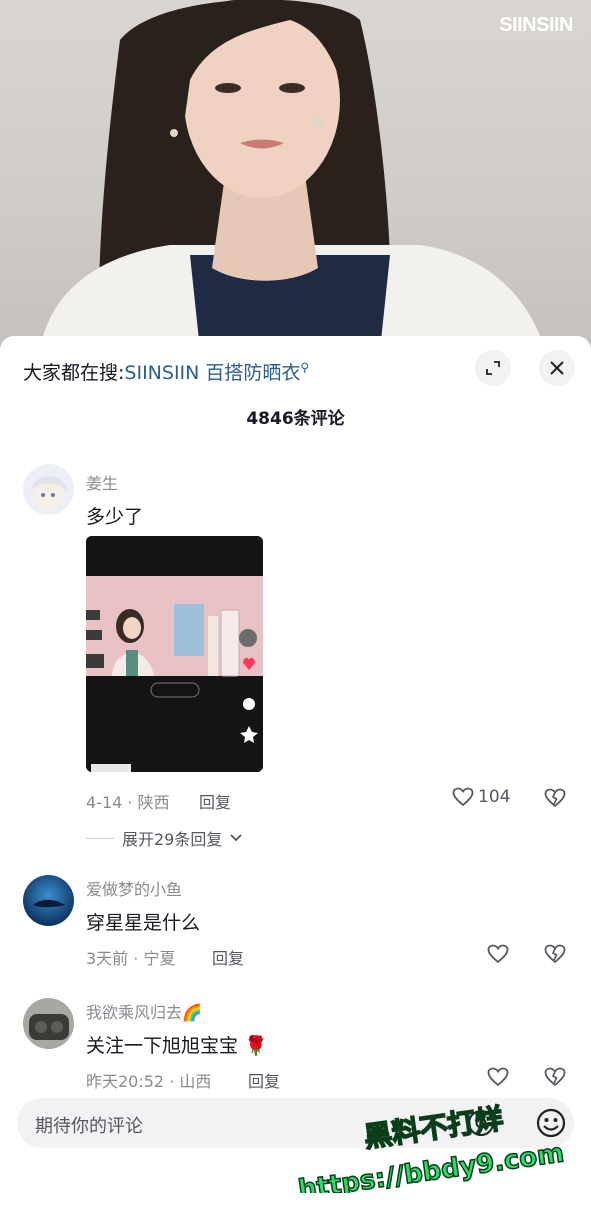 Image resolution: width=591 pixels, height=1206 pixels. Describe the element at coordinates (89, 1125) in the screenshot. I see `comment-input-placeholder: 期待你的评论` at that location.